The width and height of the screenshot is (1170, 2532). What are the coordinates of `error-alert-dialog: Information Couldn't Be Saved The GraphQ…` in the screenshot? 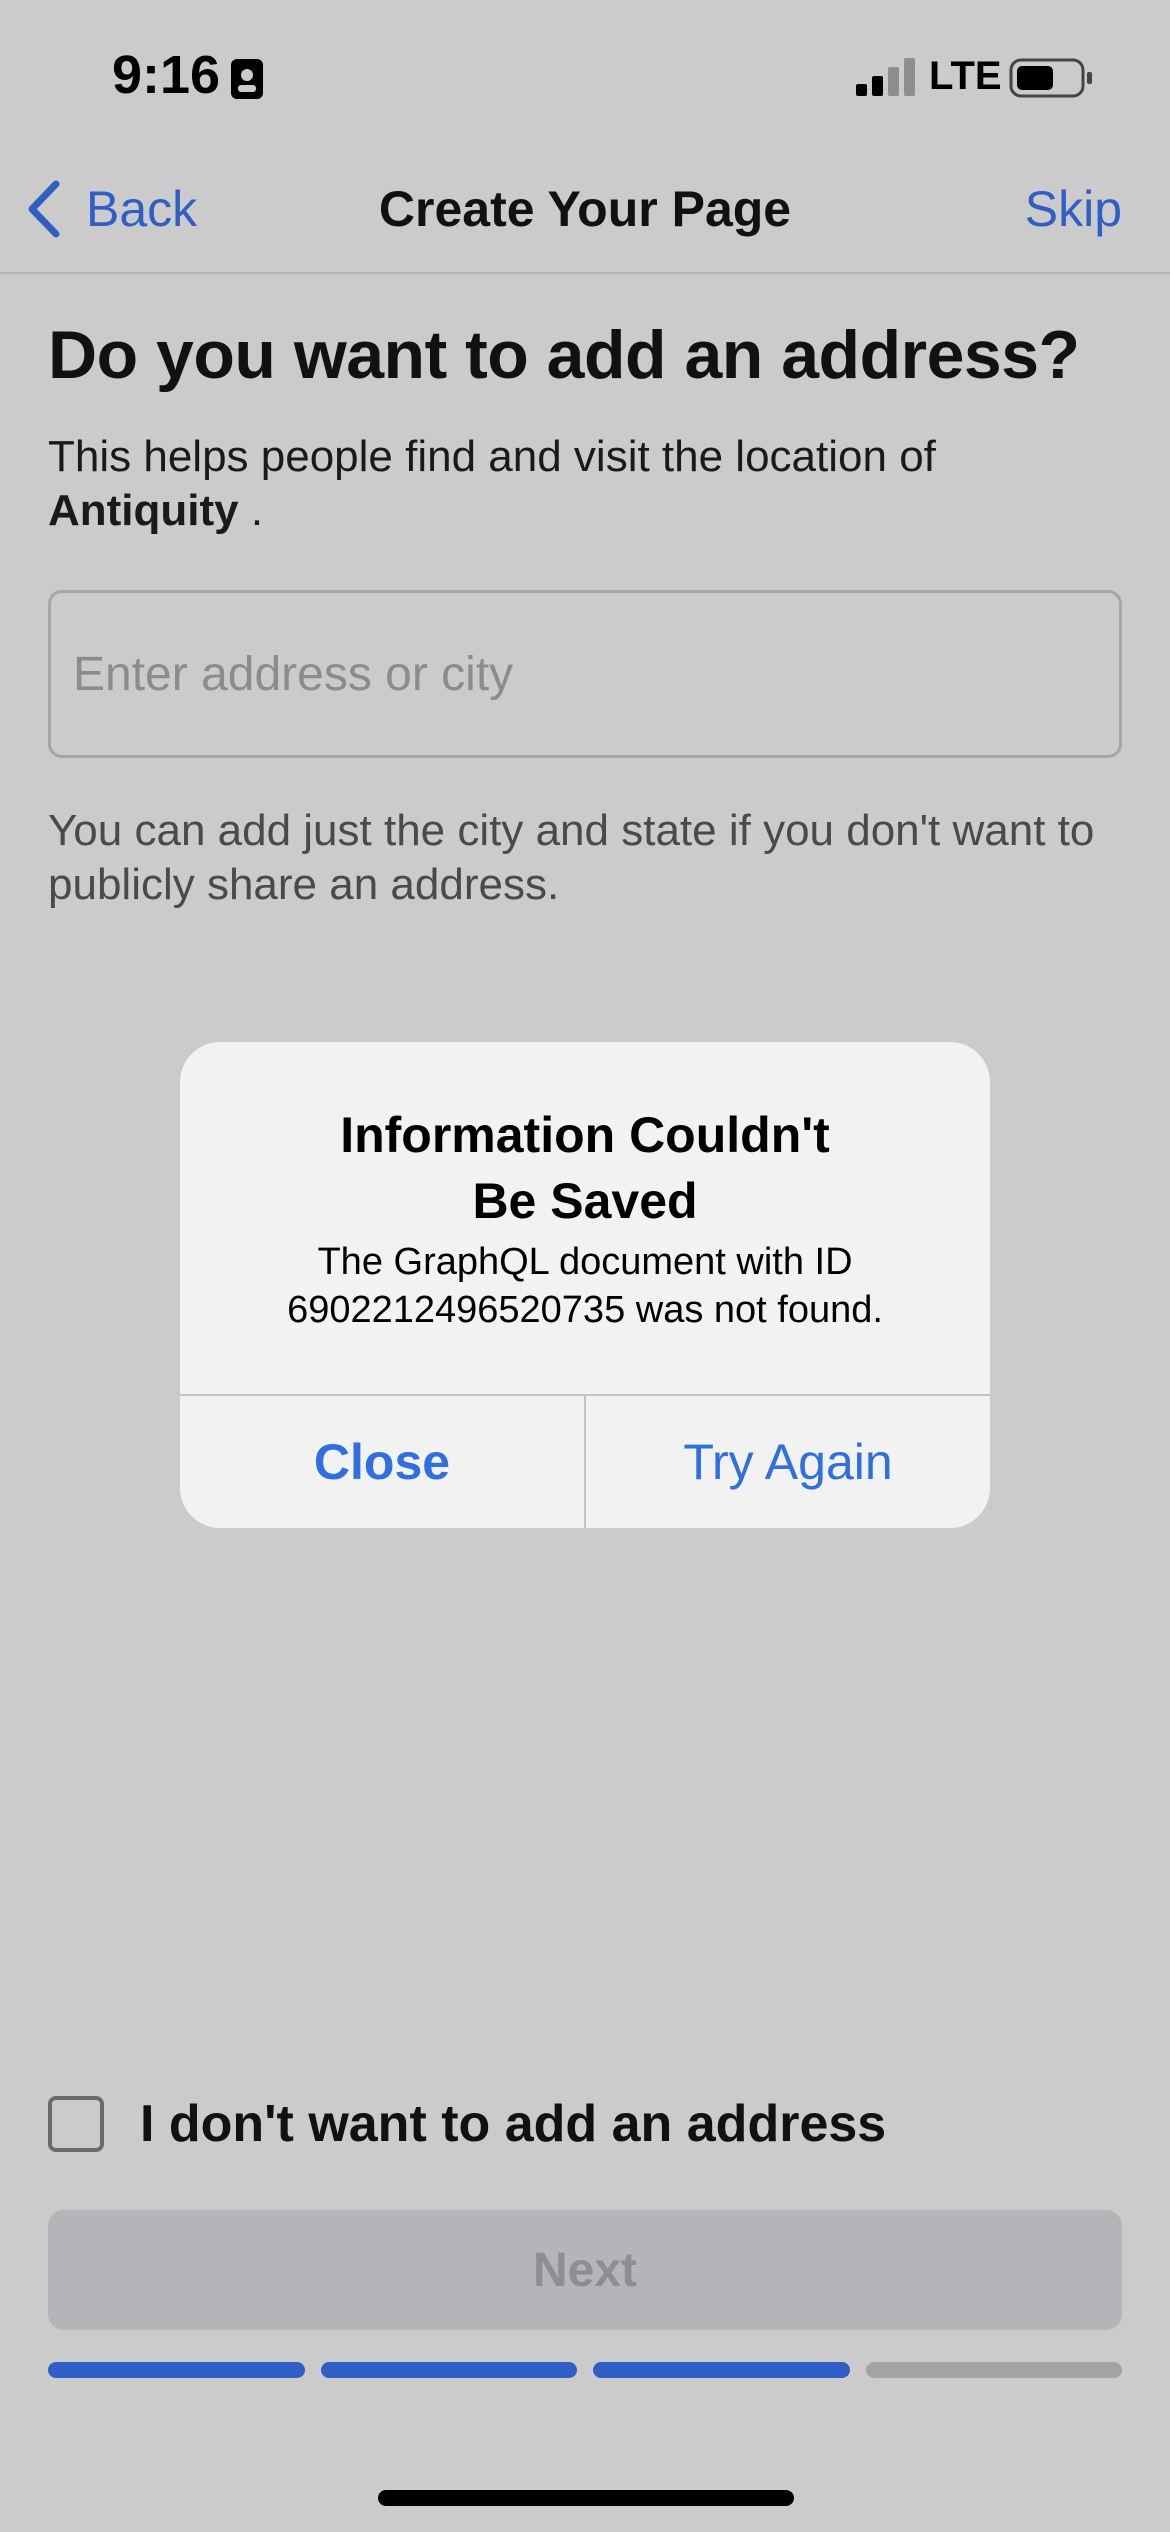 It's located at (585, 1285).